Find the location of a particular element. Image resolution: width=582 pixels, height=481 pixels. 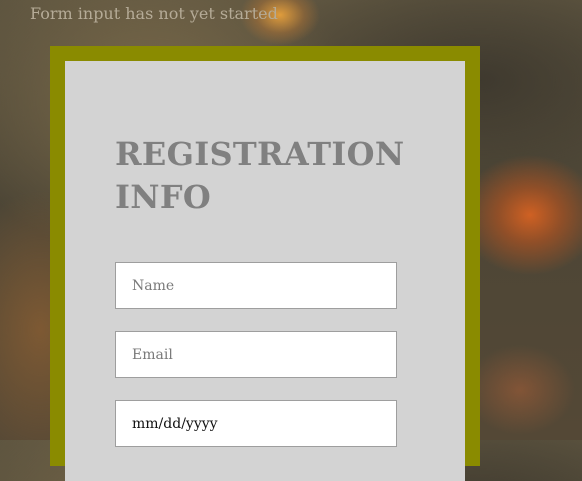

form-title: REGISTRATION INFO is located at coordinates (260, 175).